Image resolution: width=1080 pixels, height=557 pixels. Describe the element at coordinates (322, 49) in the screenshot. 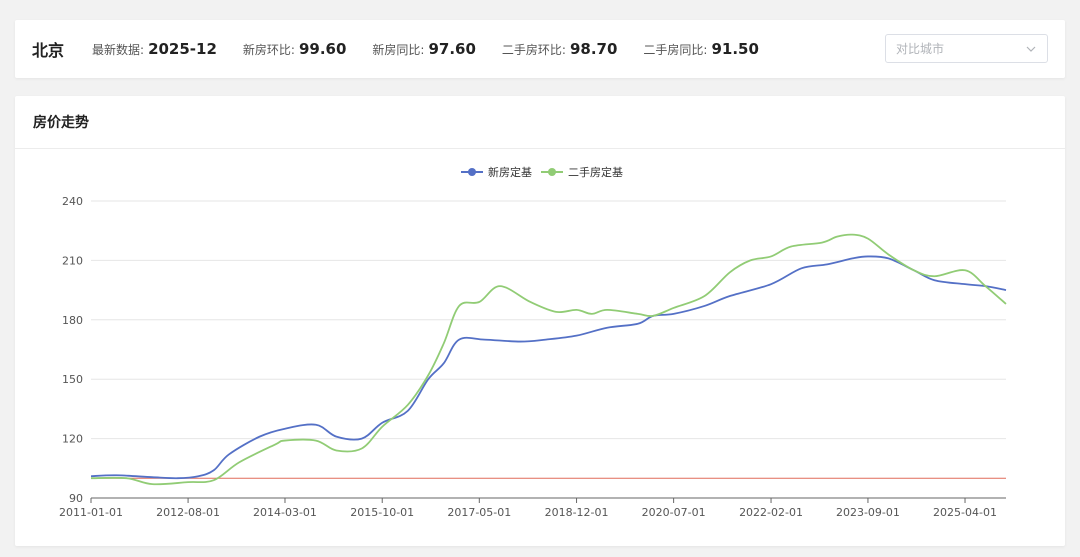

I see `stat-value: 99.60` at that location.